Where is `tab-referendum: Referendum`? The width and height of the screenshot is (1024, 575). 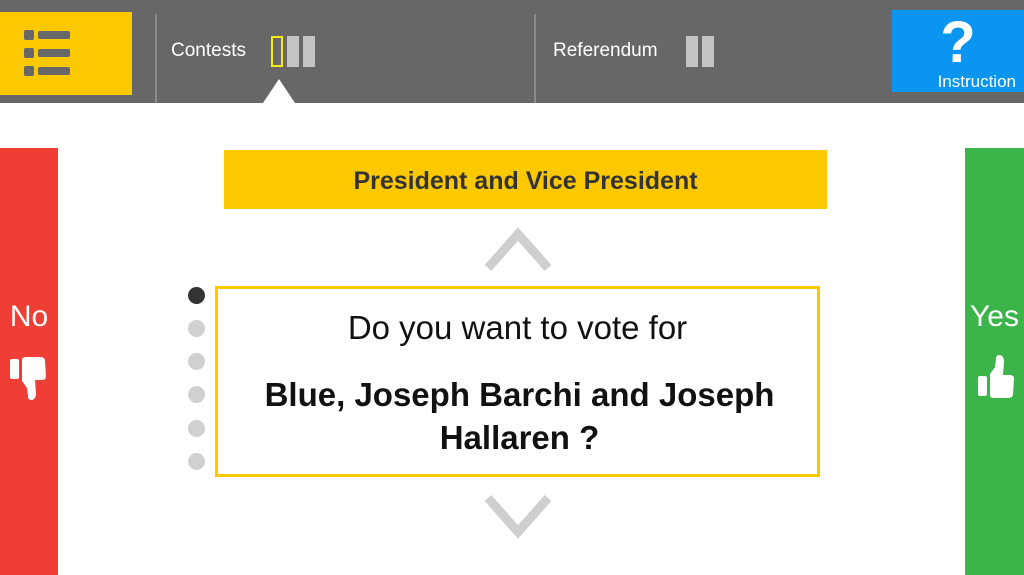 tab-referendum: Referendum is located at coordinates (711, 51).